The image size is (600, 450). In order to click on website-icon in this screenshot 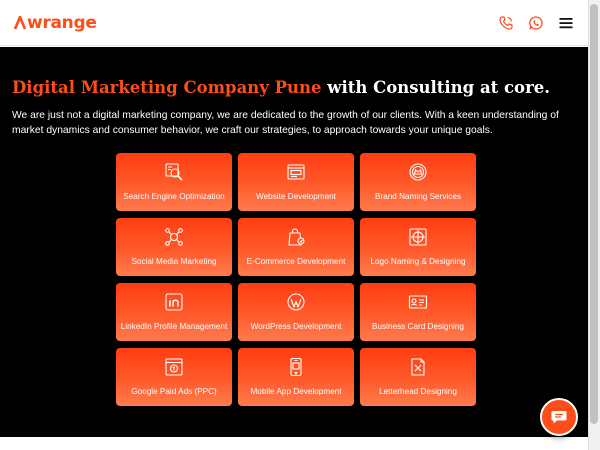, I will do `click(296, 172)`.